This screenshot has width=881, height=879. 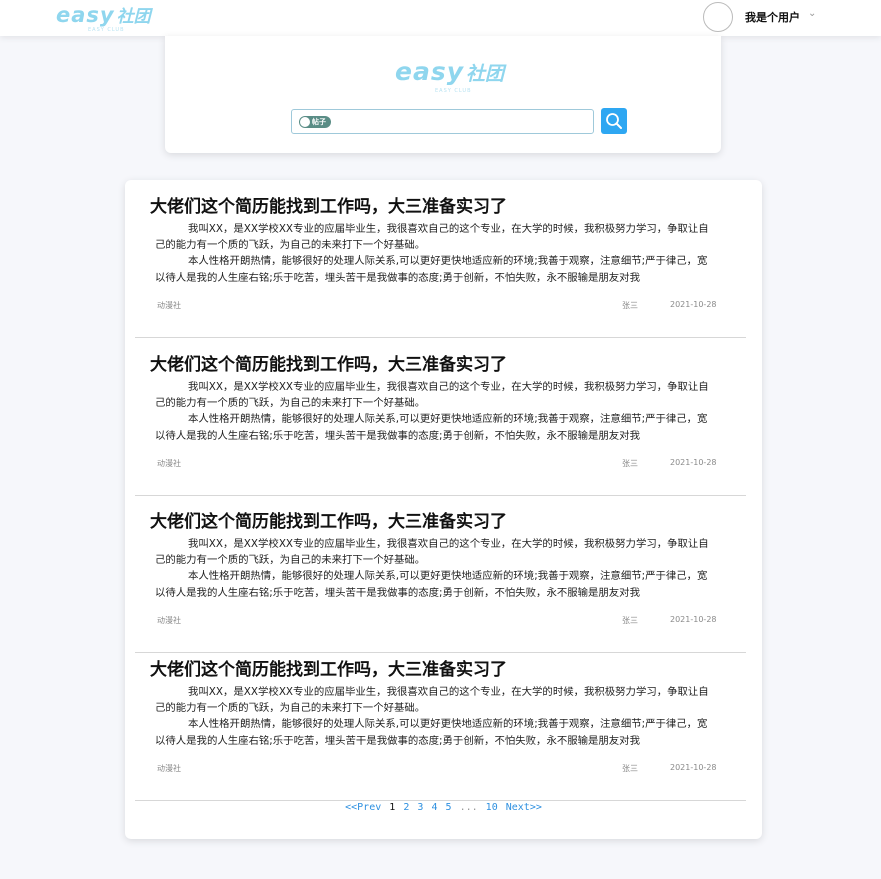 I want to click on page-link: 2, so click(x=406, y=807).